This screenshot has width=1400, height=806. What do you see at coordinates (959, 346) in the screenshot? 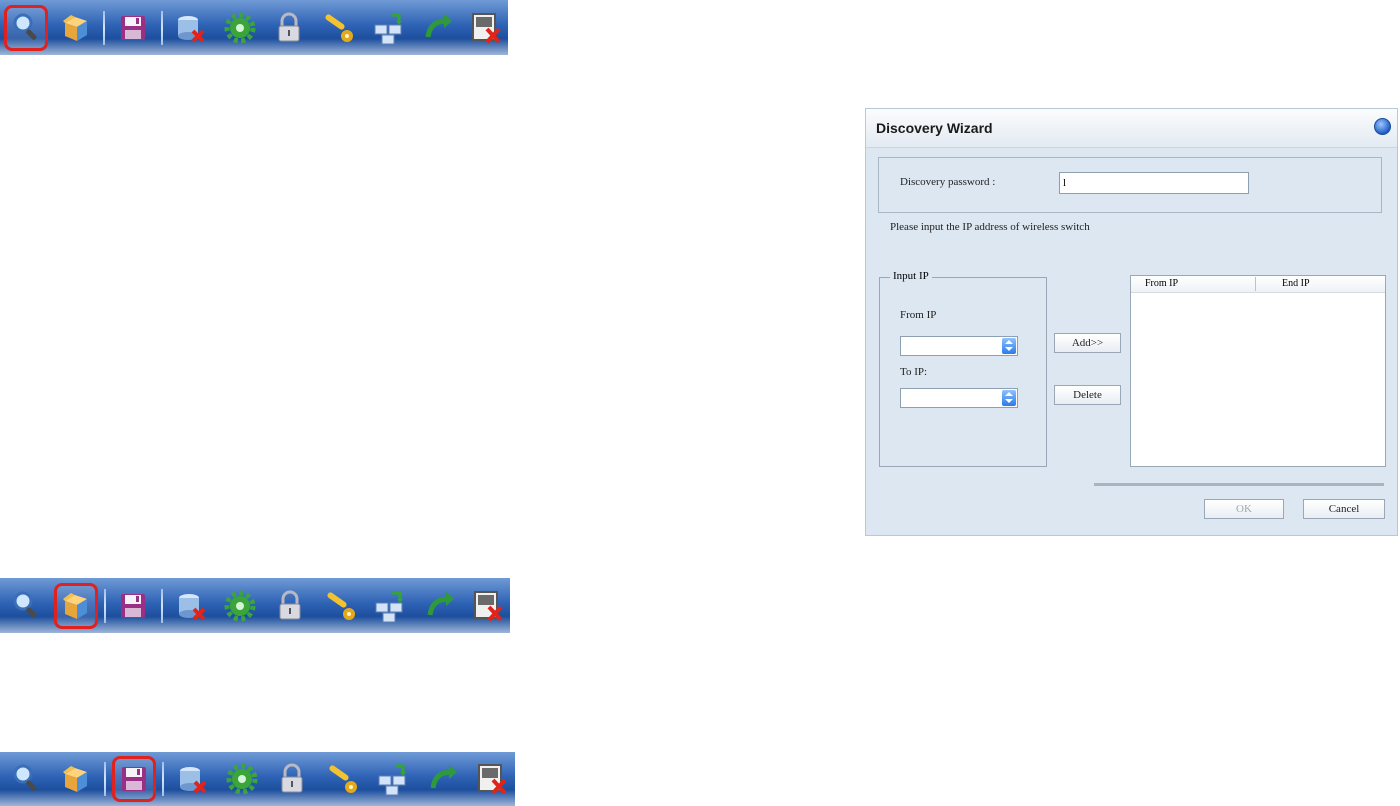
I see `from-ip-combobox` at bounding box center [959, 346].